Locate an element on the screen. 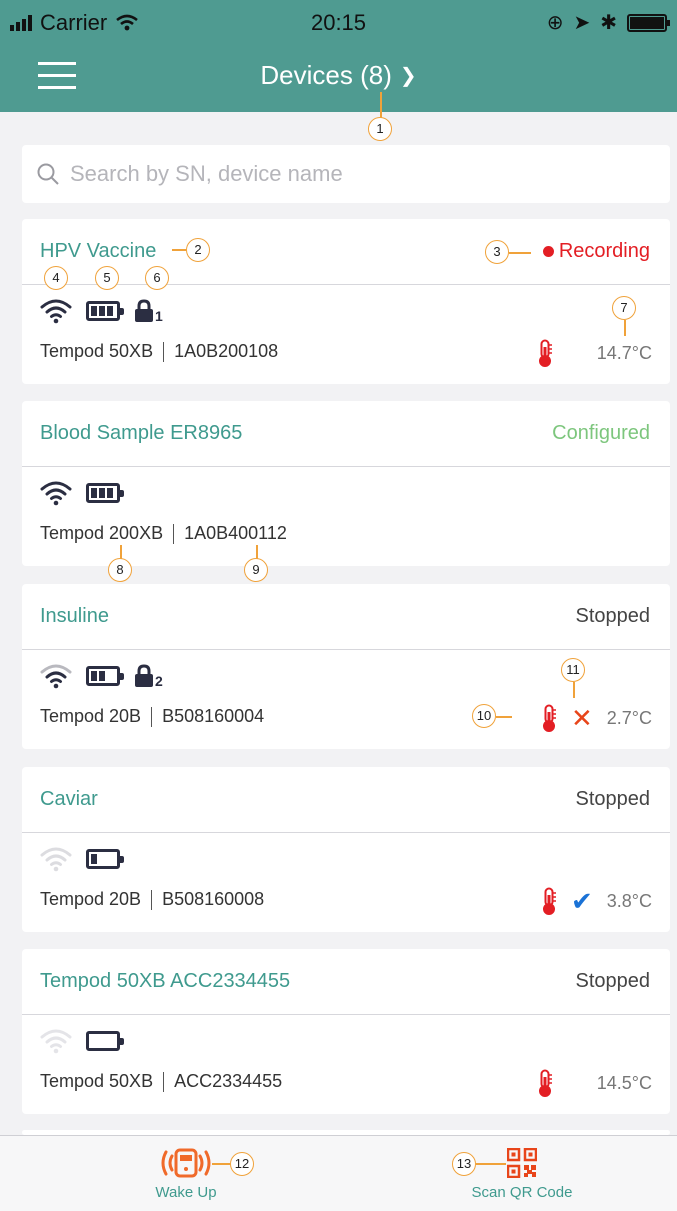 The image size is (677, 1211). callout-1: 1 is located at coordinates (380, 129).